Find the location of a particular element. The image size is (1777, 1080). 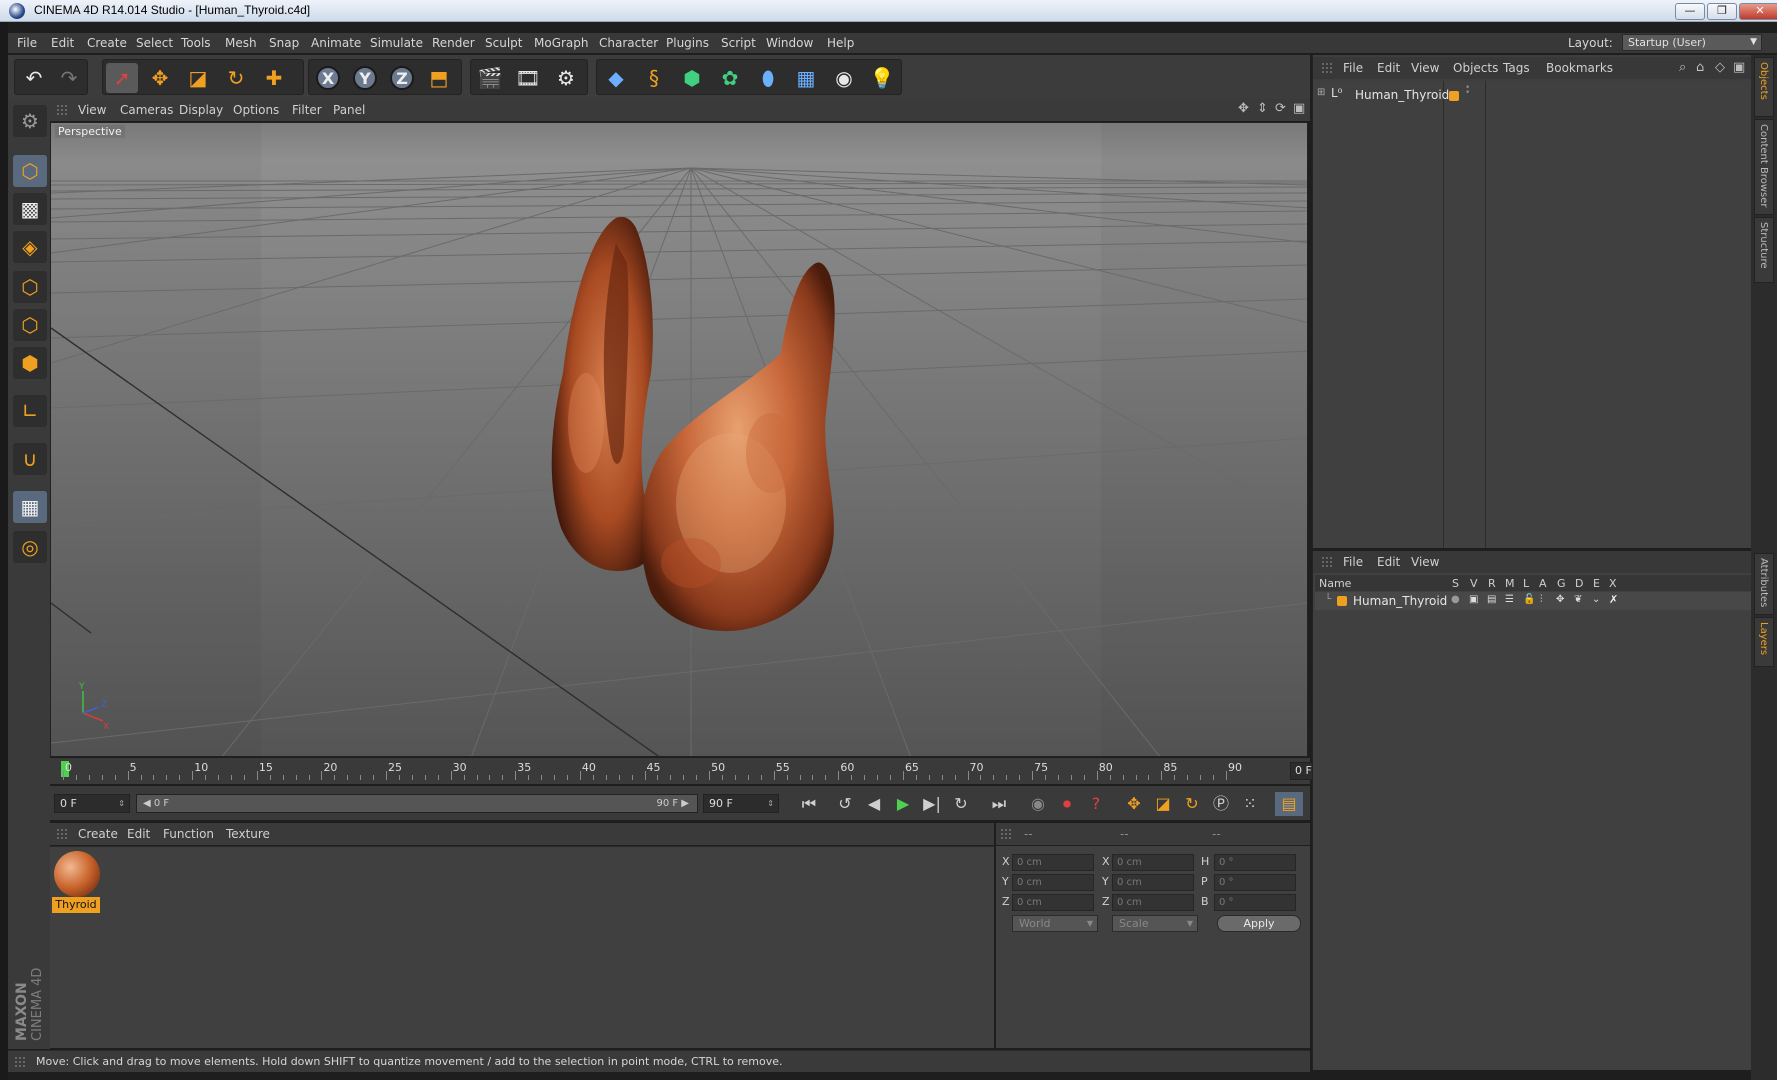

material-menu-edit: Edit is located at coordinates (138, 834).